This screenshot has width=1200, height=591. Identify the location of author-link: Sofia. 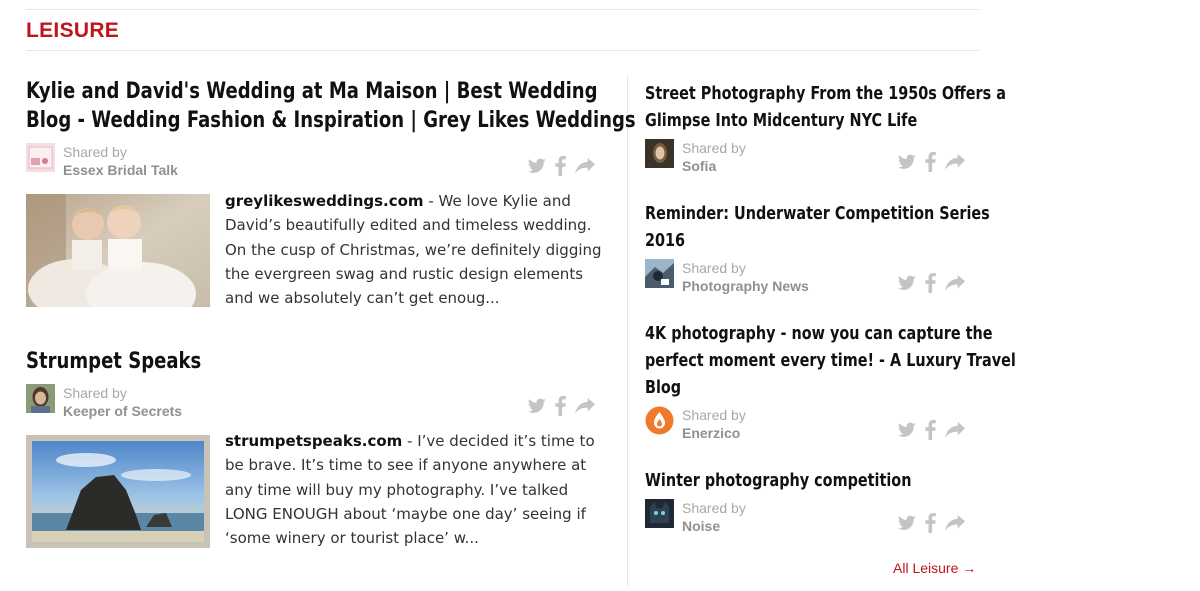
(714, 166).